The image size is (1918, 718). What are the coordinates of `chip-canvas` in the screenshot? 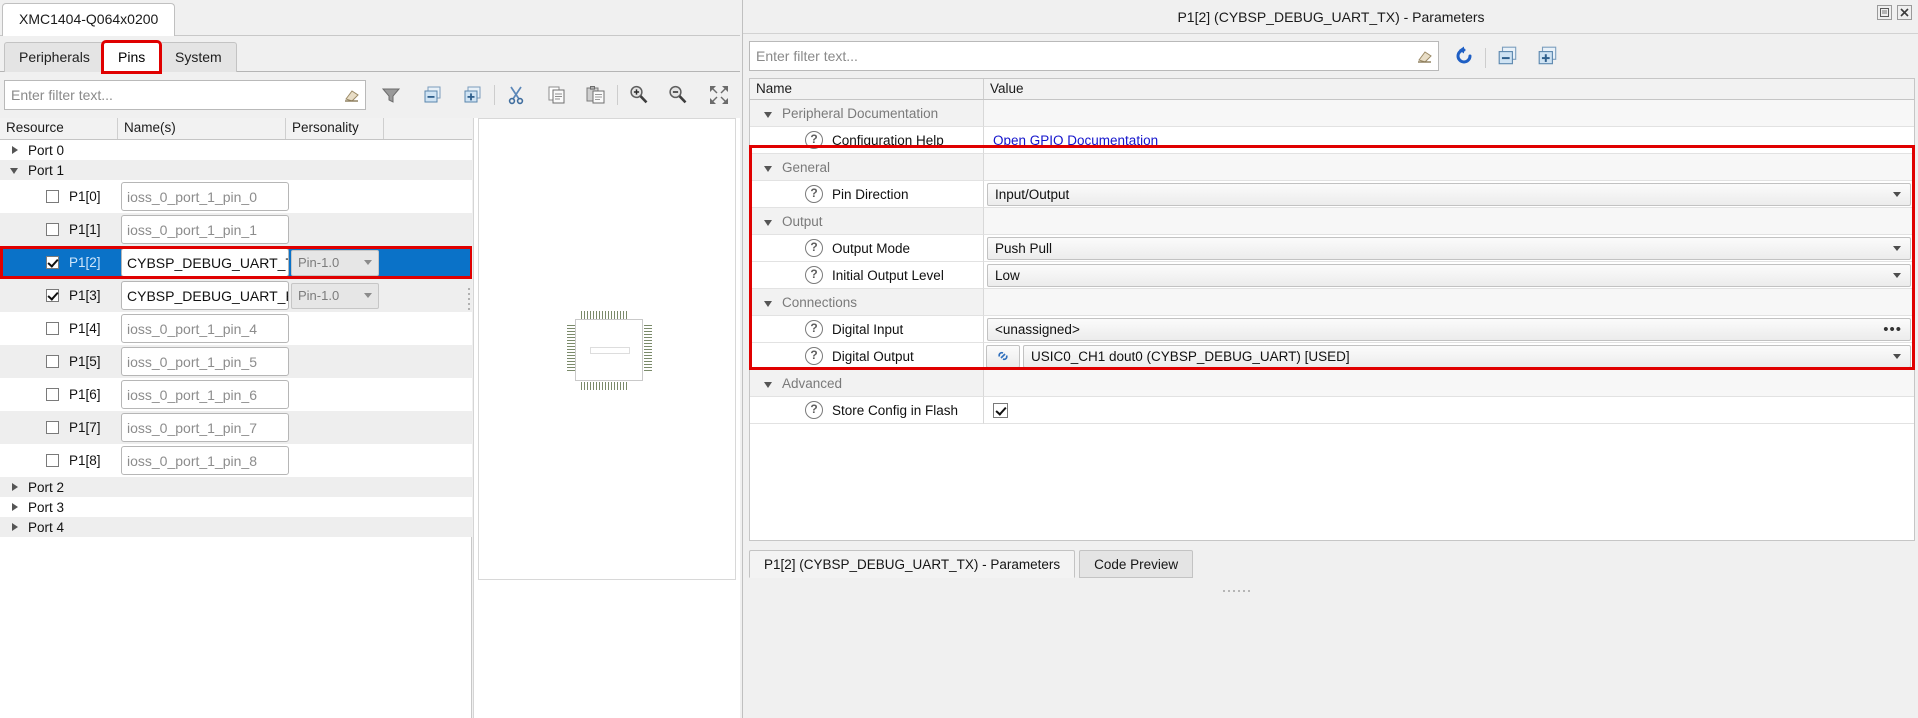 It's located at (607, 349).